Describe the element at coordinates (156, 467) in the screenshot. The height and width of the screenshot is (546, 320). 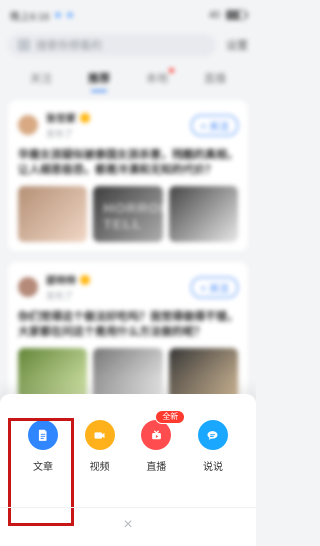
I see `action-label: 直播` at that location.